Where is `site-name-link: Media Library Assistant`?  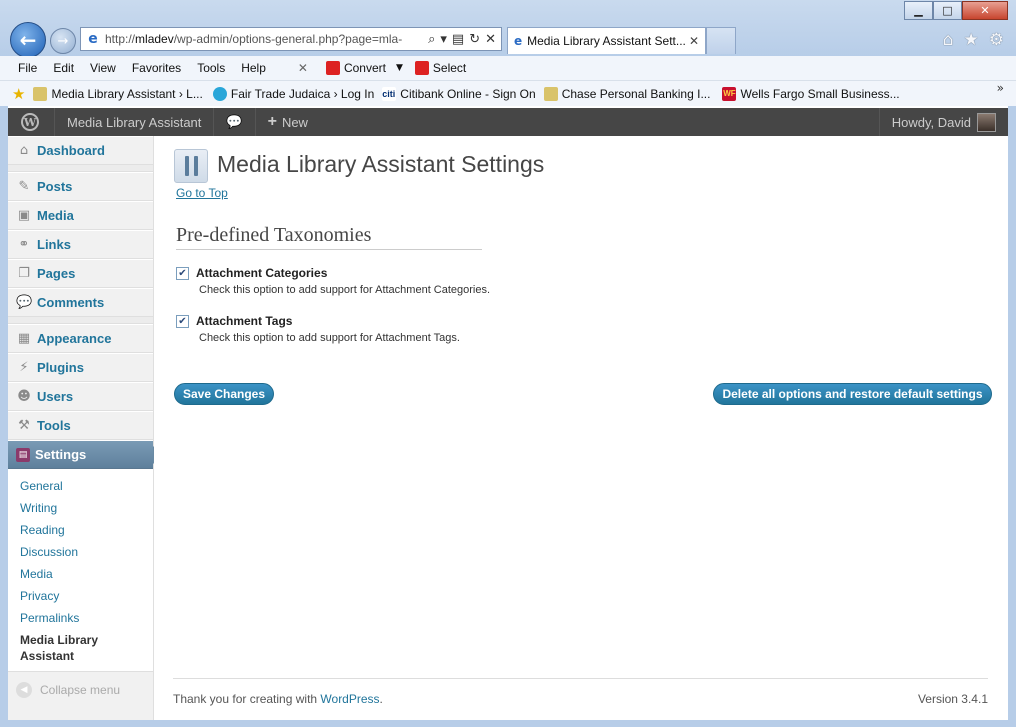
site-name-link: Media Library Assistant is located at coordinates (134, 122).